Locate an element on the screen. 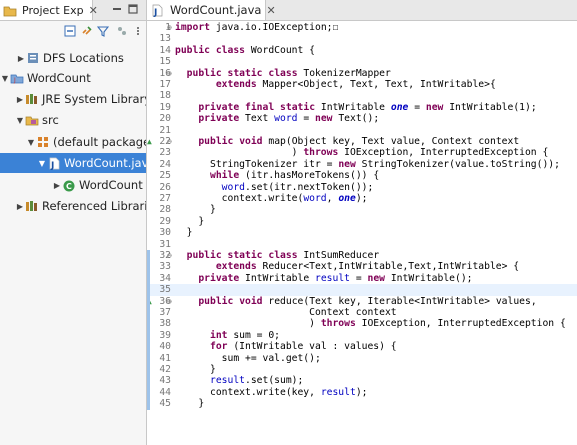 The height and width of the screenshot is (445, 577). tree-item-default-package: ▼ (default package) is located at coordinates (73, 142).